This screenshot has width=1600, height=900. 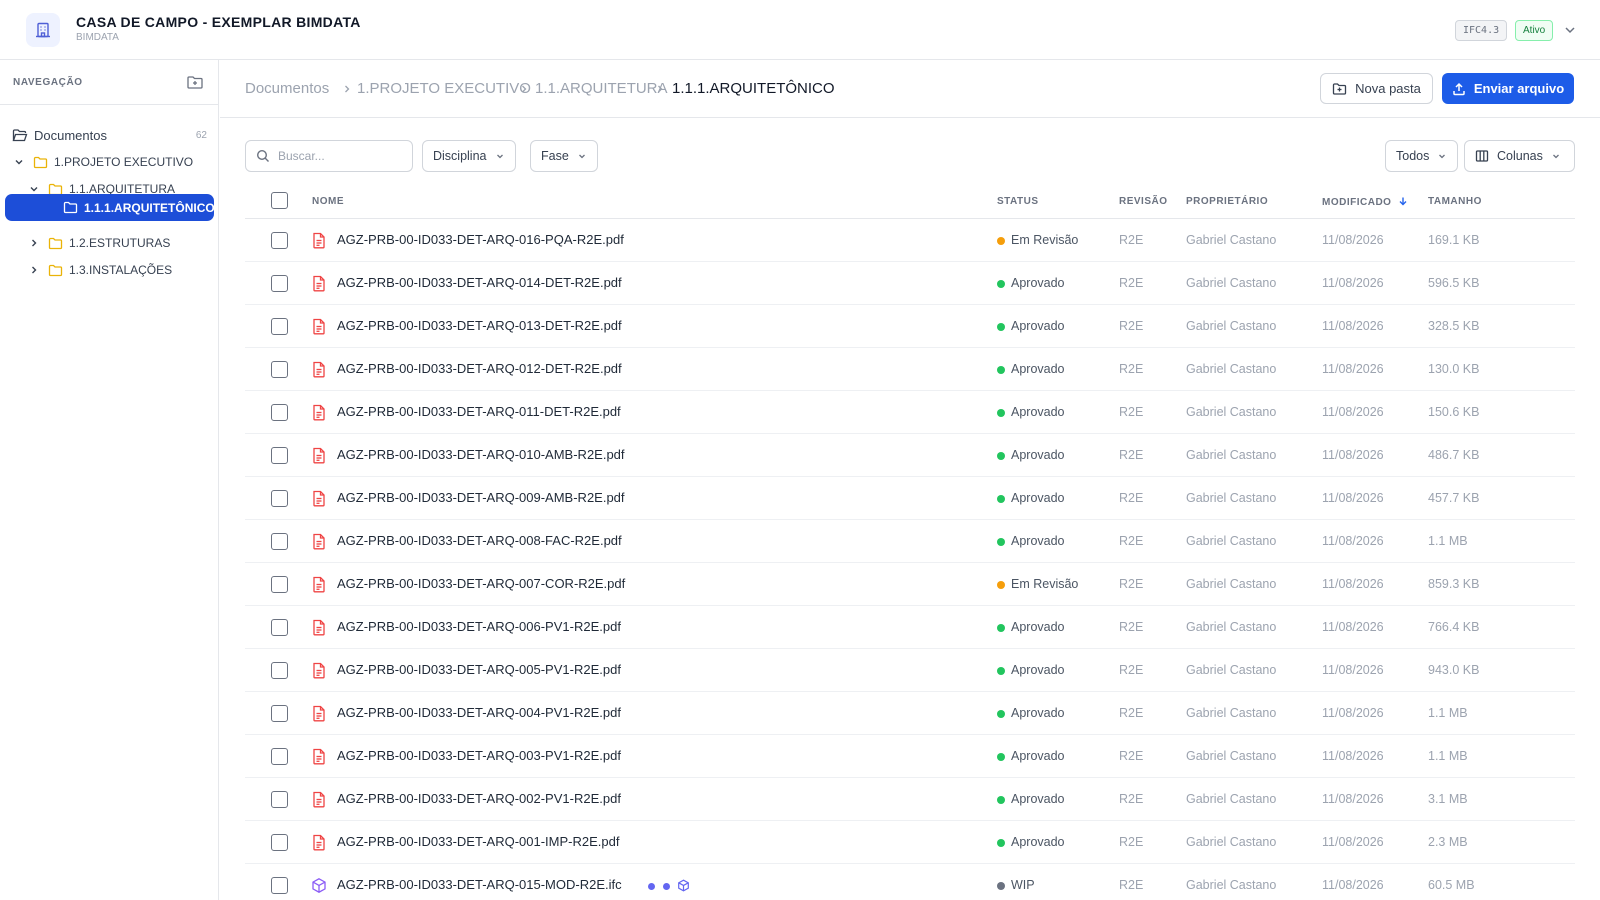 What do you see at coordinates (479, 411) in the screenshot?
I see `file-name: AGZ-PRB-00-ID033-DET-ARQ-011-DET-R2E.pdf` at bounding box center [479, 411].